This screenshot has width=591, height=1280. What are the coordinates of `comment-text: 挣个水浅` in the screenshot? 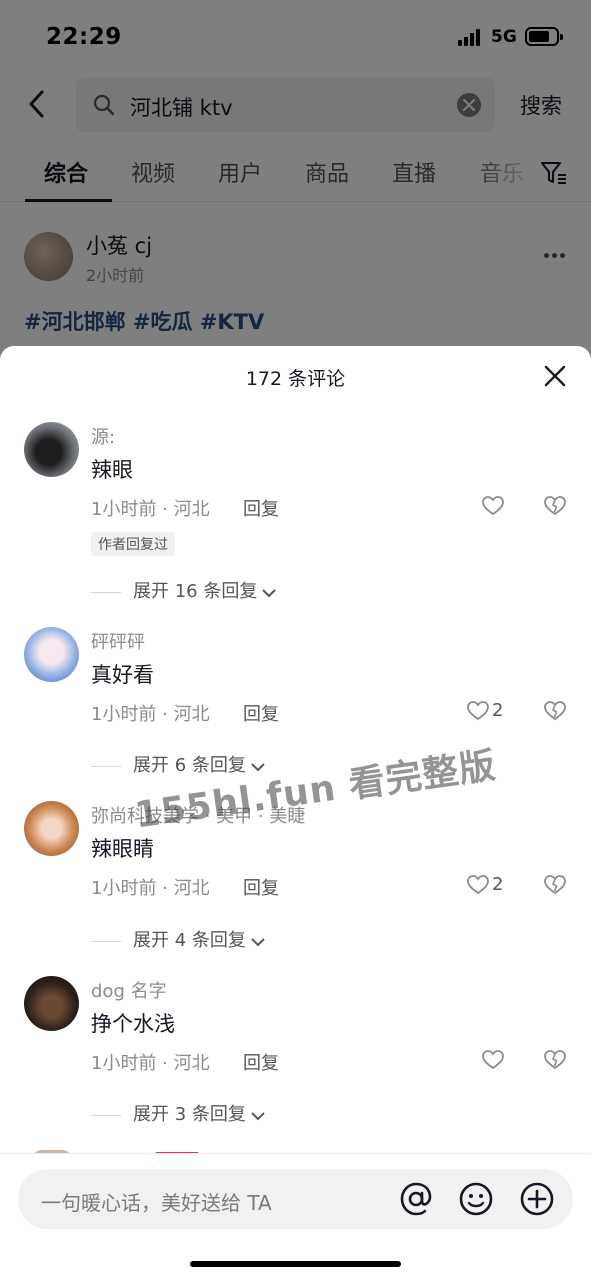 It's located at (133, 1024).